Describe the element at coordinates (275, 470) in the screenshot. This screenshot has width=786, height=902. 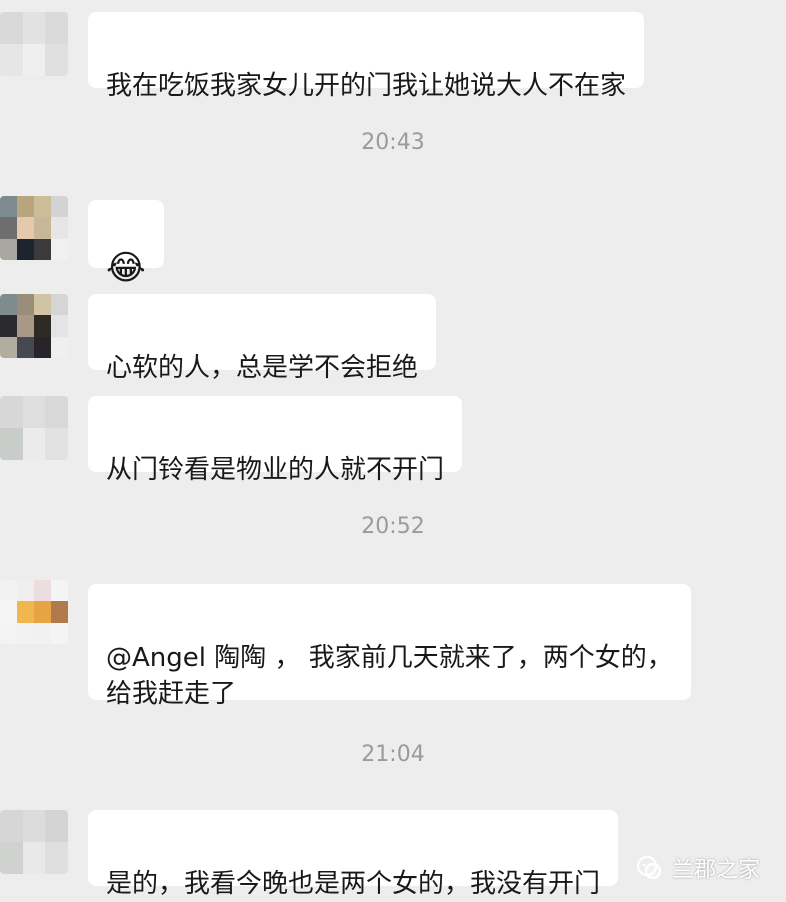
I see `message-text: 从门铃看是物业的人就不开门` at that location.